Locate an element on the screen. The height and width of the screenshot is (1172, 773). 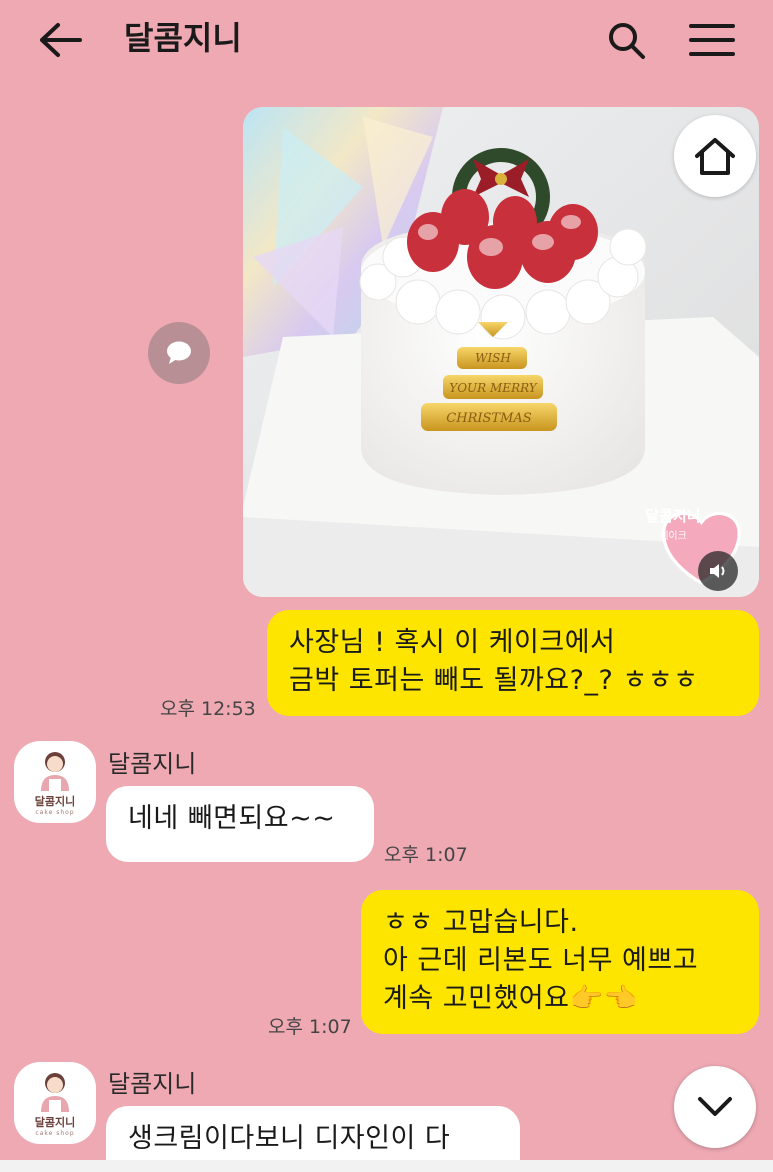
speaker-icon is located at coordinates (717, 571).